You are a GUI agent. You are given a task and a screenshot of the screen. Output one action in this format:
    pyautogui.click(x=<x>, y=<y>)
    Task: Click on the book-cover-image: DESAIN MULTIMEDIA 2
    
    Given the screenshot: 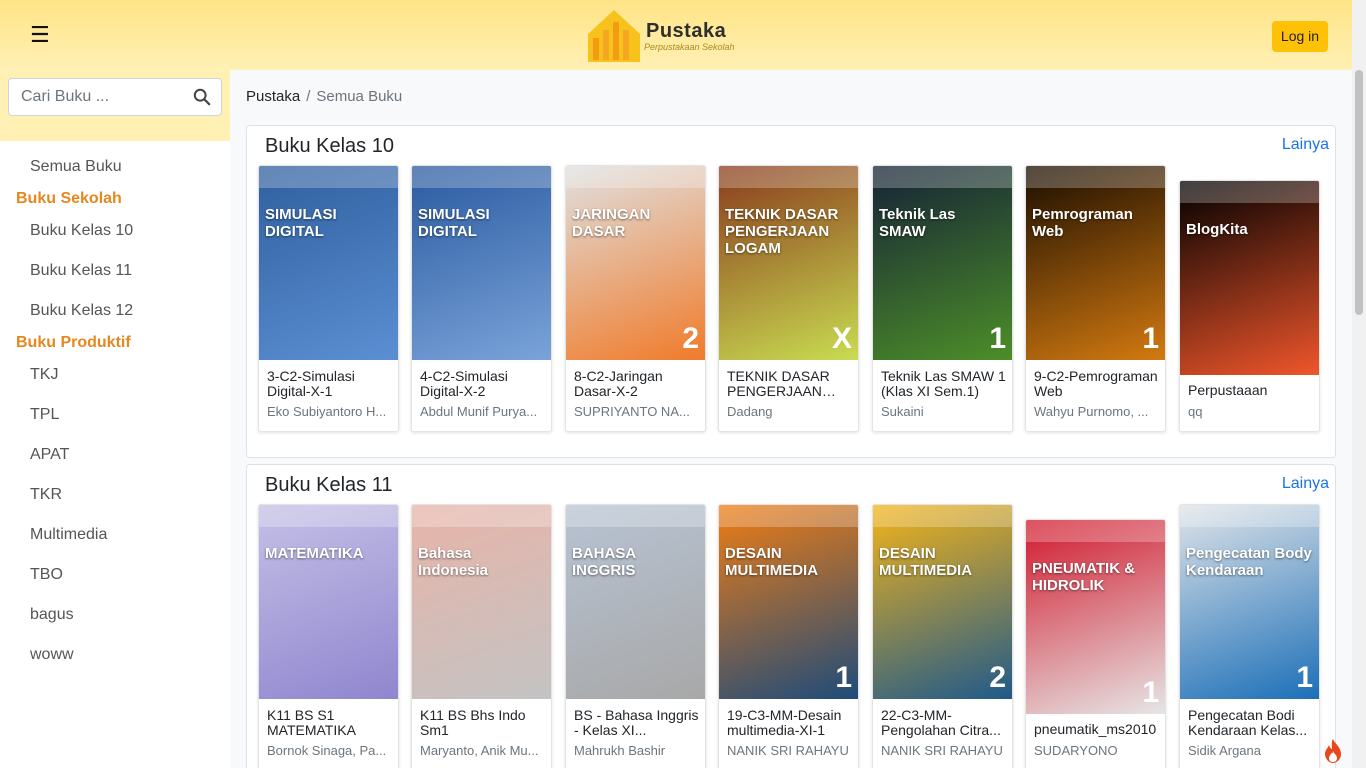 What is the action you would take?
    pyautogui.click(x=942, y=602)
    